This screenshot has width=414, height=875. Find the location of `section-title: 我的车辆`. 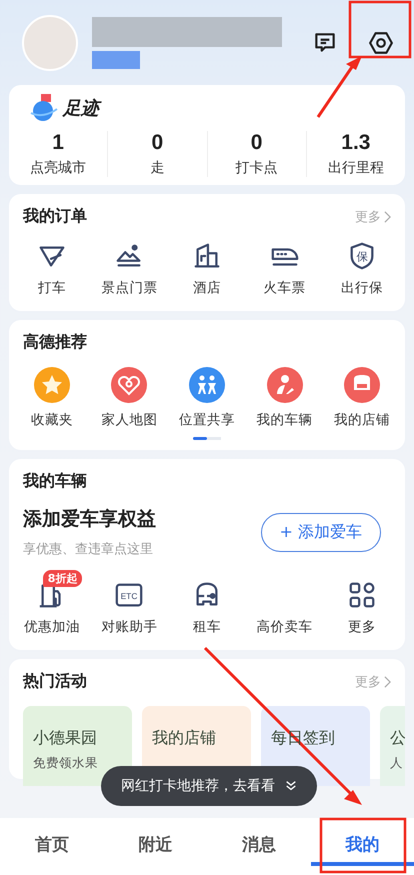

section-title: 我的车辆 is located at coordinates (55, 481).